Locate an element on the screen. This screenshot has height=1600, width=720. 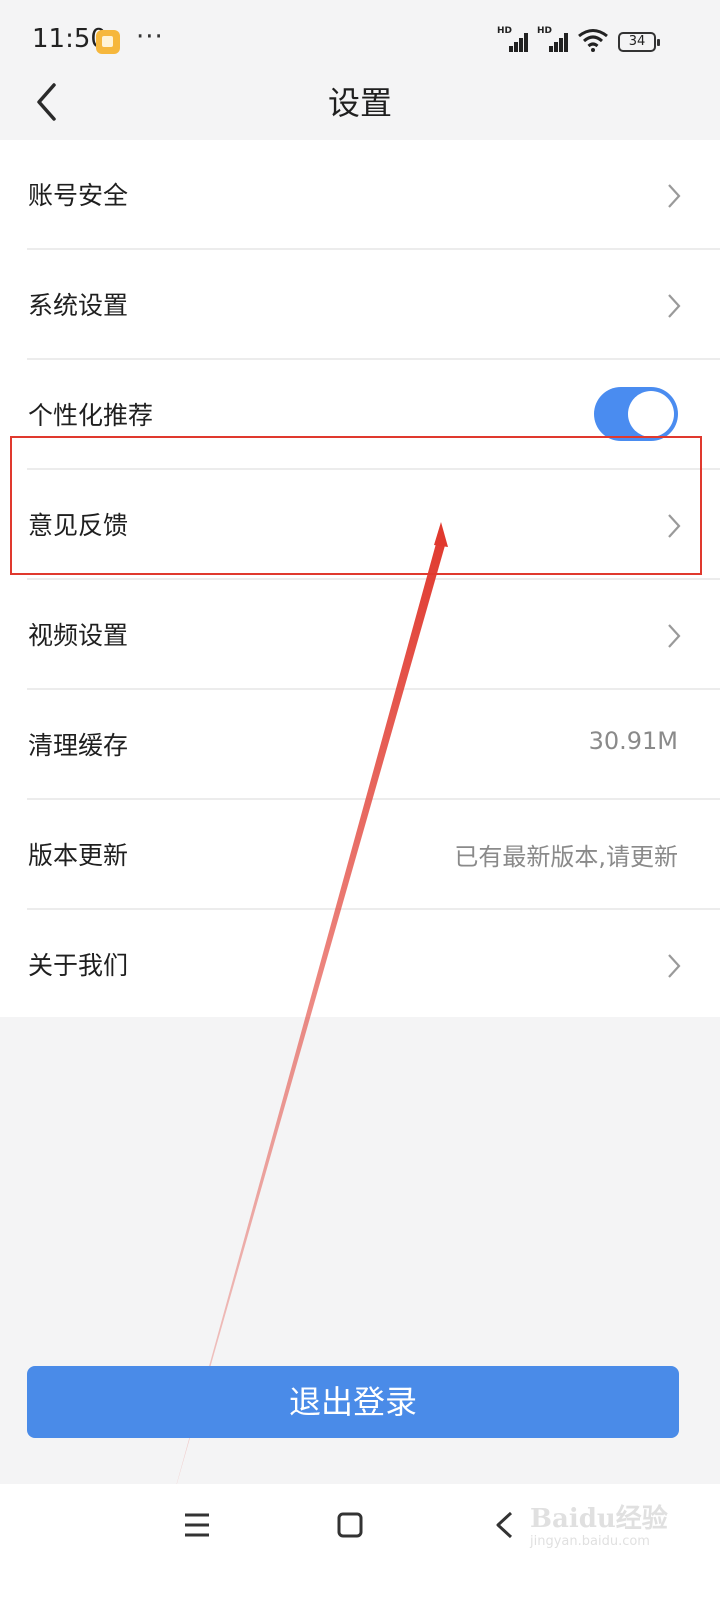
menu-button is located at coordinates (197, 1524).